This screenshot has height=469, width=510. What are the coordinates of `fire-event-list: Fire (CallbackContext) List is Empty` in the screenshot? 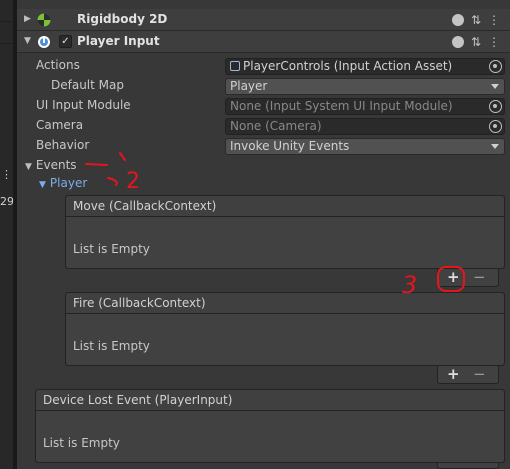 It's located at (285, 329).